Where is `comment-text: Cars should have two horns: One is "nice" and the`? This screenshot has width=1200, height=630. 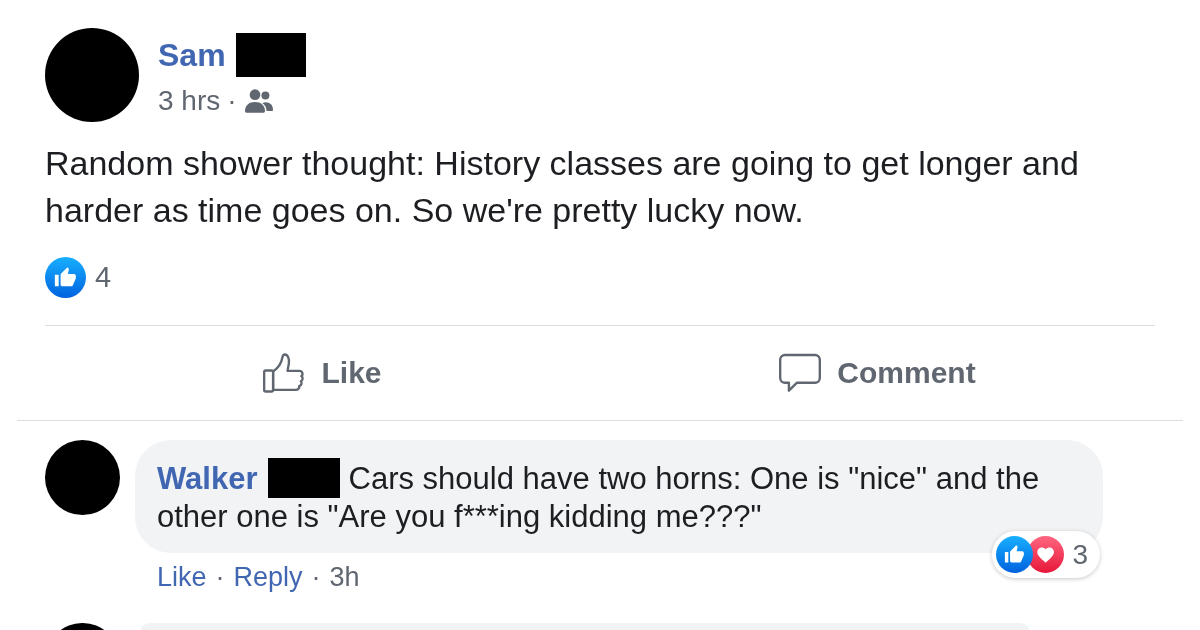 comment-text: Cars should have two horns: One is "nice" and the is located at coordinates (694, 478).